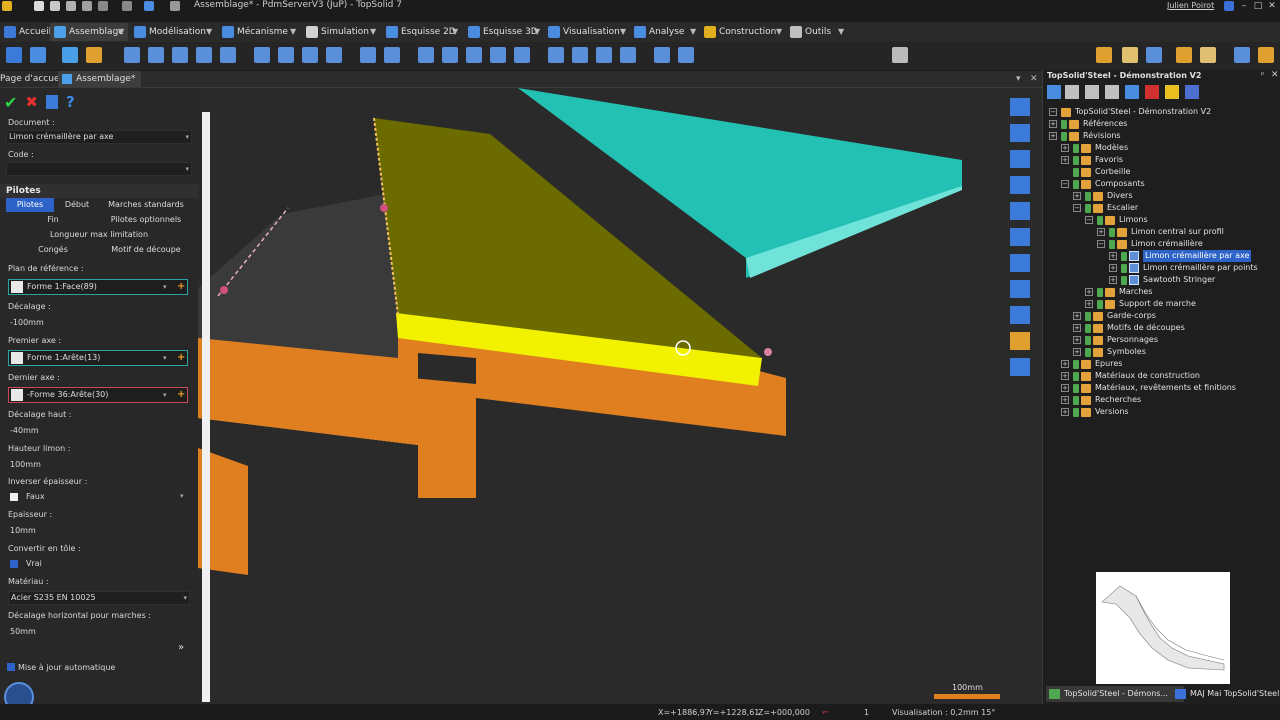 This screenshot has height=720, width=1280. Describe the element at coordinates (1020, 367) in the screenshot. I see `view-list-icon` at that location.